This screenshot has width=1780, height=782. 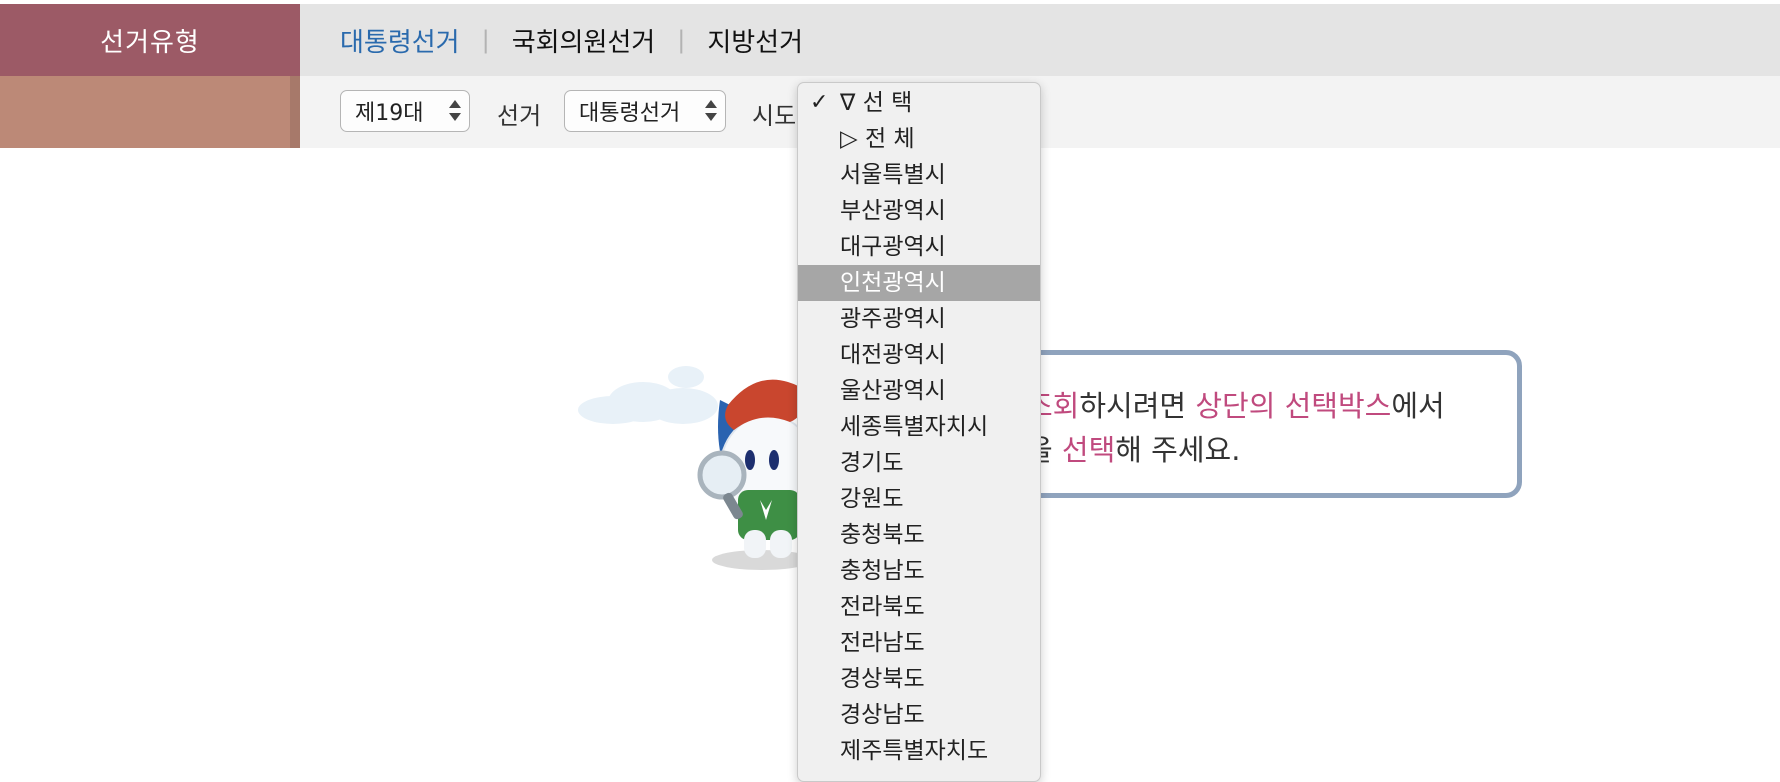 I want to click on dropdown-option-select-prompt: ✓ ∇ 선 택, so click(x=919, y=103).